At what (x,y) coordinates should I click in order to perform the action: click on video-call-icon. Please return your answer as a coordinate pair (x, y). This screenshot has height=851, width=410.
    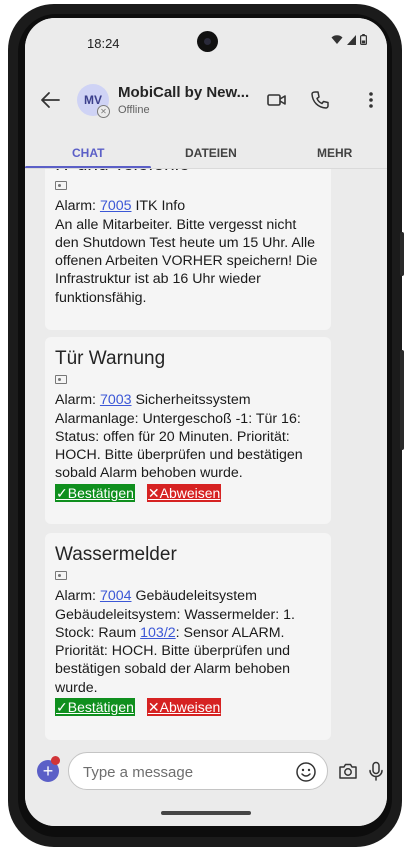
    Looking at the image, I should click on (277, 100).